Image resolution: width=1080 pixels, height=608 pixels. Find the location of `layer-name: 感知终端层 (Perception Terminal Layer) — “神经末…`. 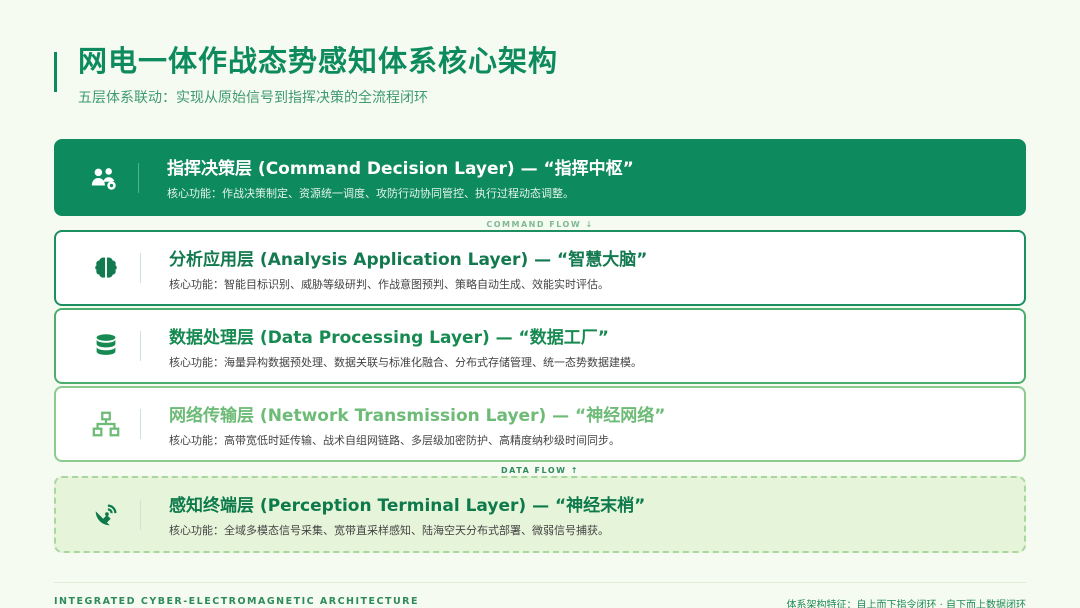

layer-name: 感知终端层 (Perception Terminal Layer) — “神经末… is located at coordinates (407, 506).